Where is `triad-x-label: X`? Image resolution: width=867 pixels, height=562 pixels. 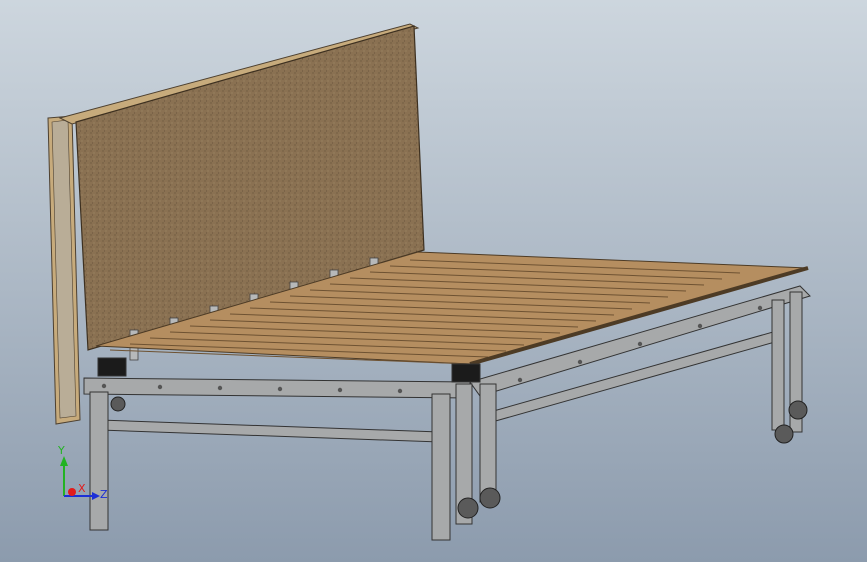 triad-x-label: X is located at coordinates (82, 488).